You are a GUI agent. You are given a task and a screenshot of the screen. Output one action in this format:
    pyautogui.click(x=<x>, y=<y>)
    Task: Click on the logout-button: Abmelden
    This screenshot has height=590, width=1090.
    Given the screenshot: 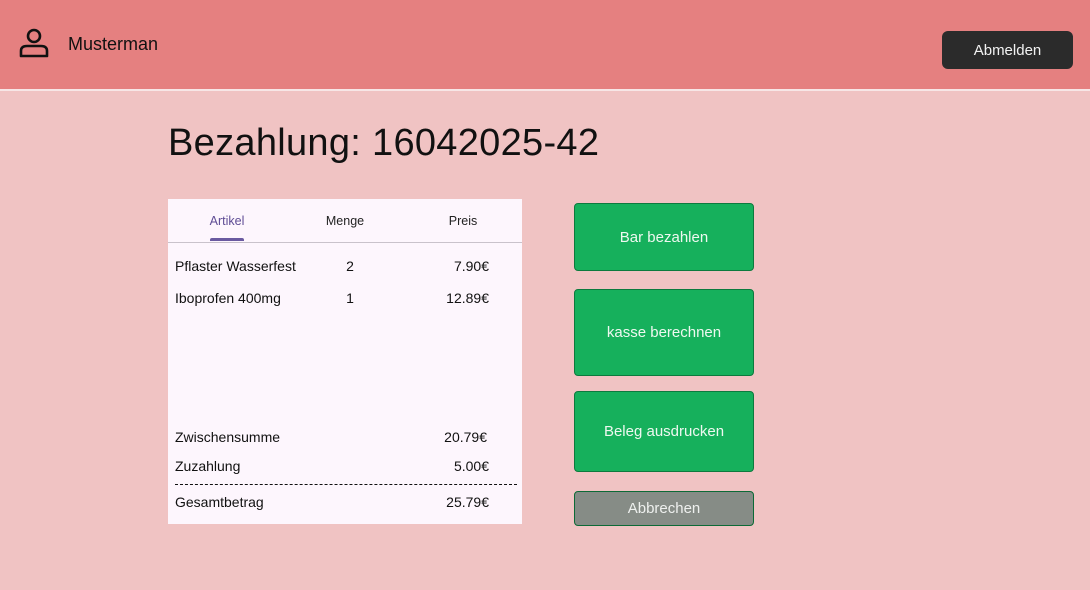 What is the action you would take?
    pyautogui.click(x=1007, y=50)
    